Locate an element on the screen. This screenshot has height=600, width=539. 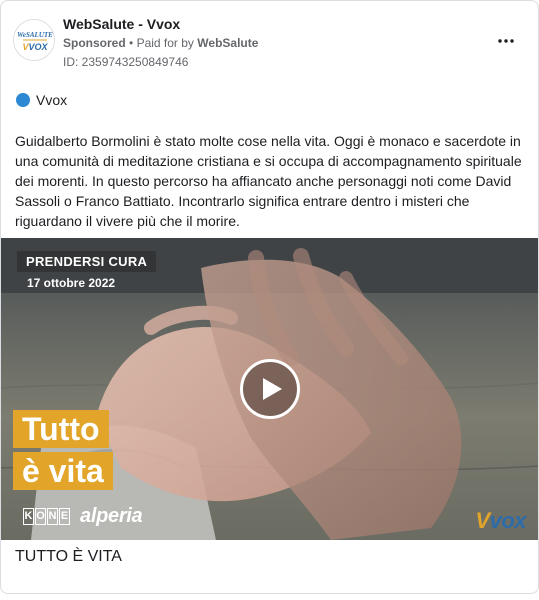
kone-letter: K is located at coordinates (28, 516).